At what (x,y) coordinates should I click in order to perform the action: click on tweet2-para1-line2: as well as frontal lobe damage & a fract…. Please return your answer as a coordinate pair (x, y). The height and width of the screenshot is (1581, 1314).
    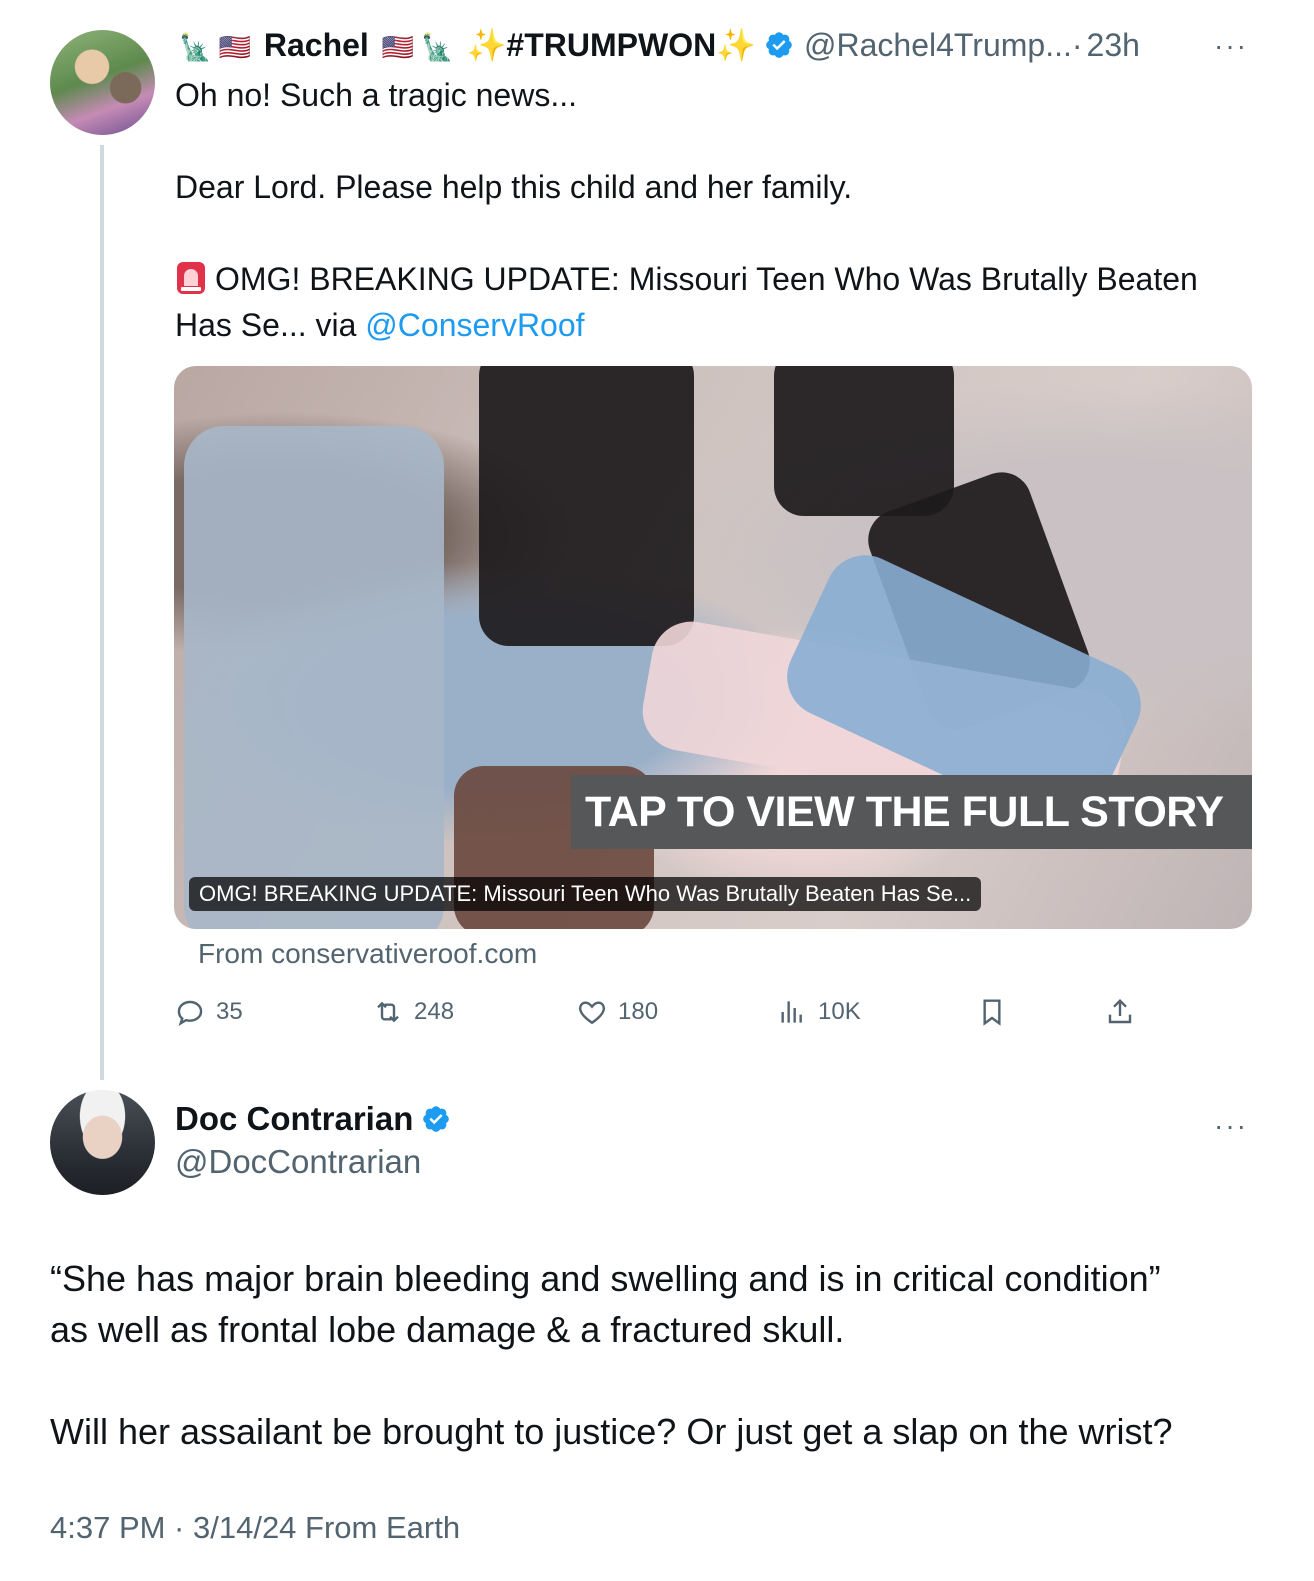
    Looking at the image, I should click on (447, 1329).